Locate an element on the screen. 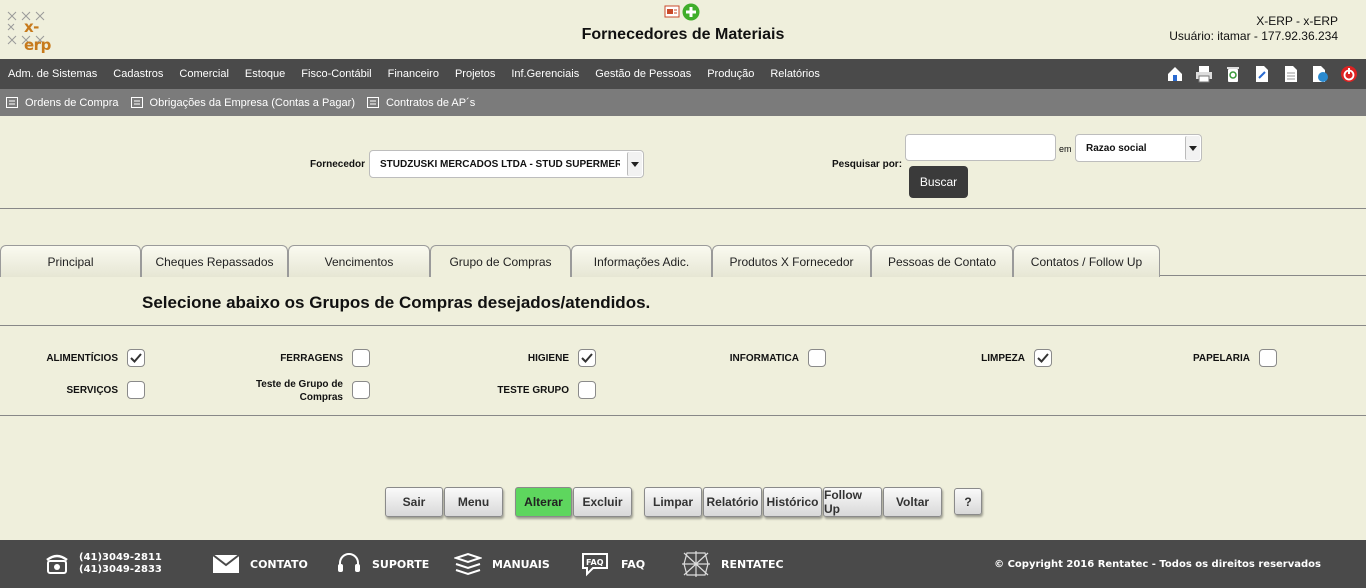  recycle-icon is located at coordinates (1232, 73).